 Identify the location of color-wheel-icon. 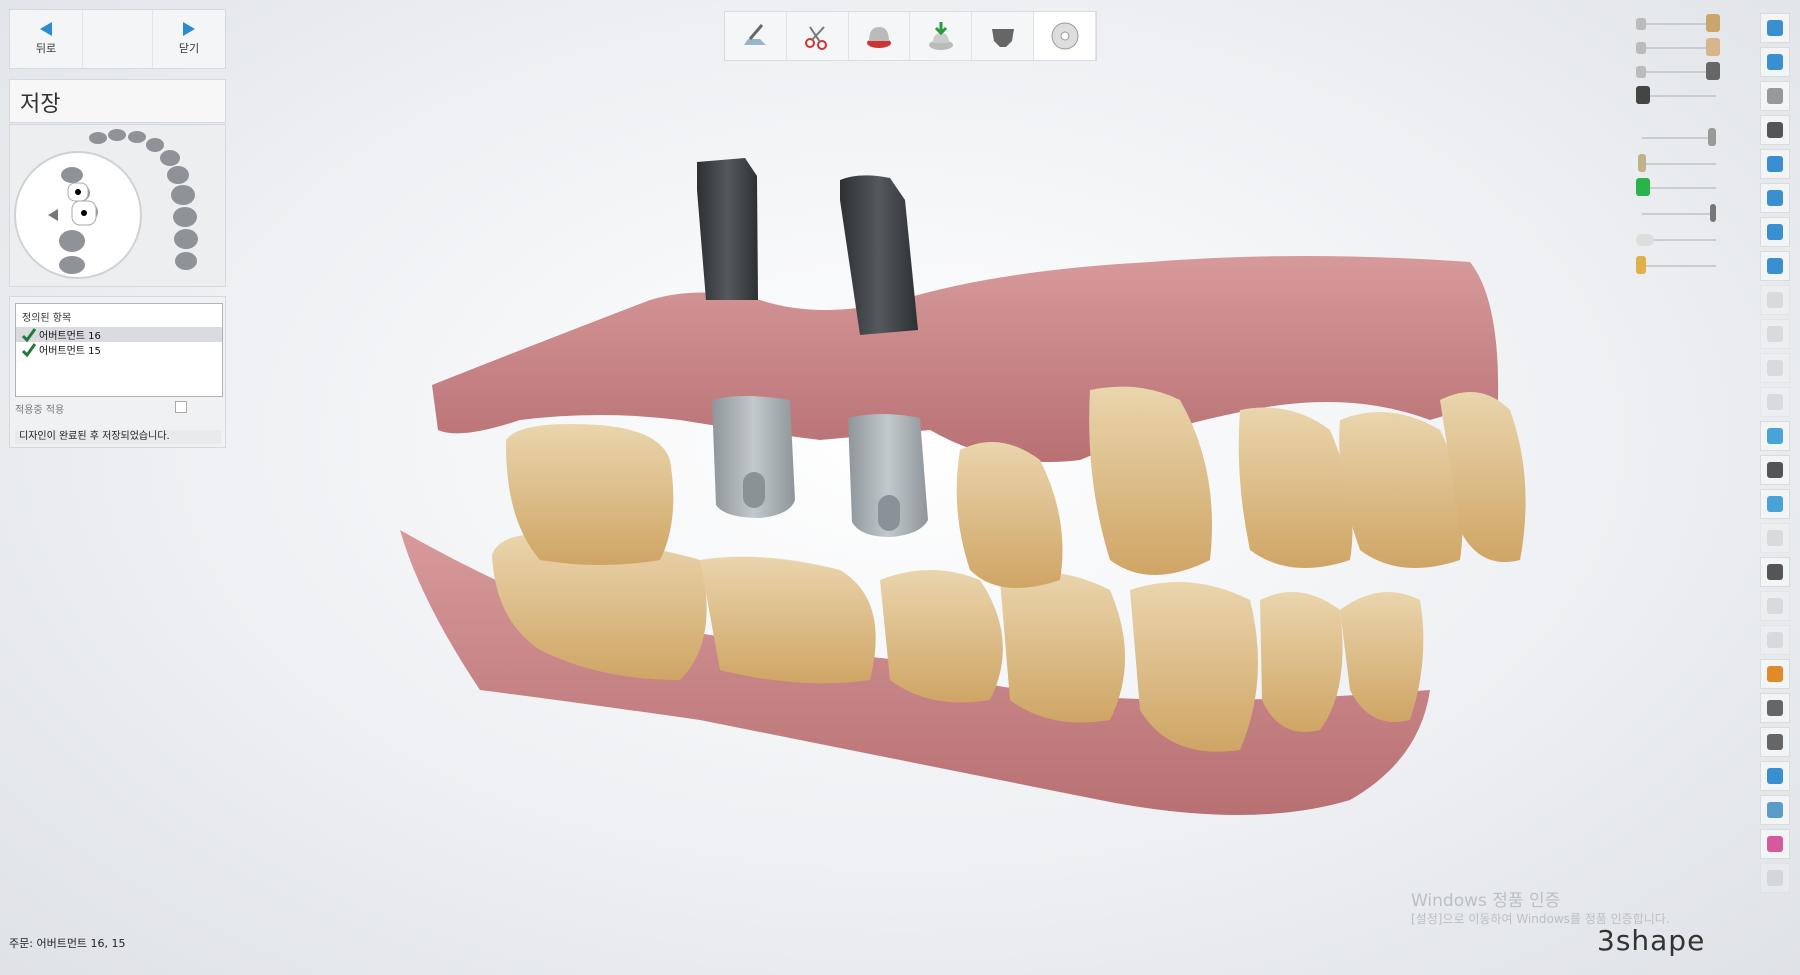
(1775, 844).